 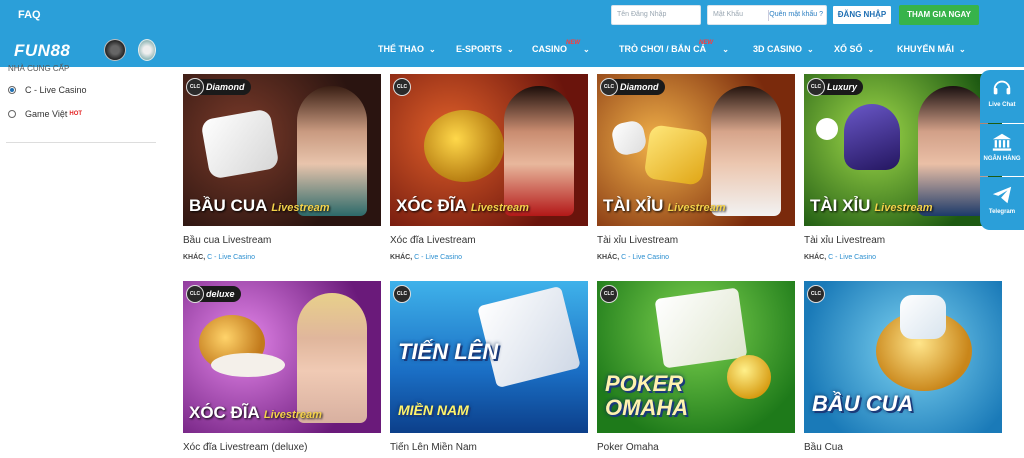 I want to click on plate-icon, so click(x=248, y=365).